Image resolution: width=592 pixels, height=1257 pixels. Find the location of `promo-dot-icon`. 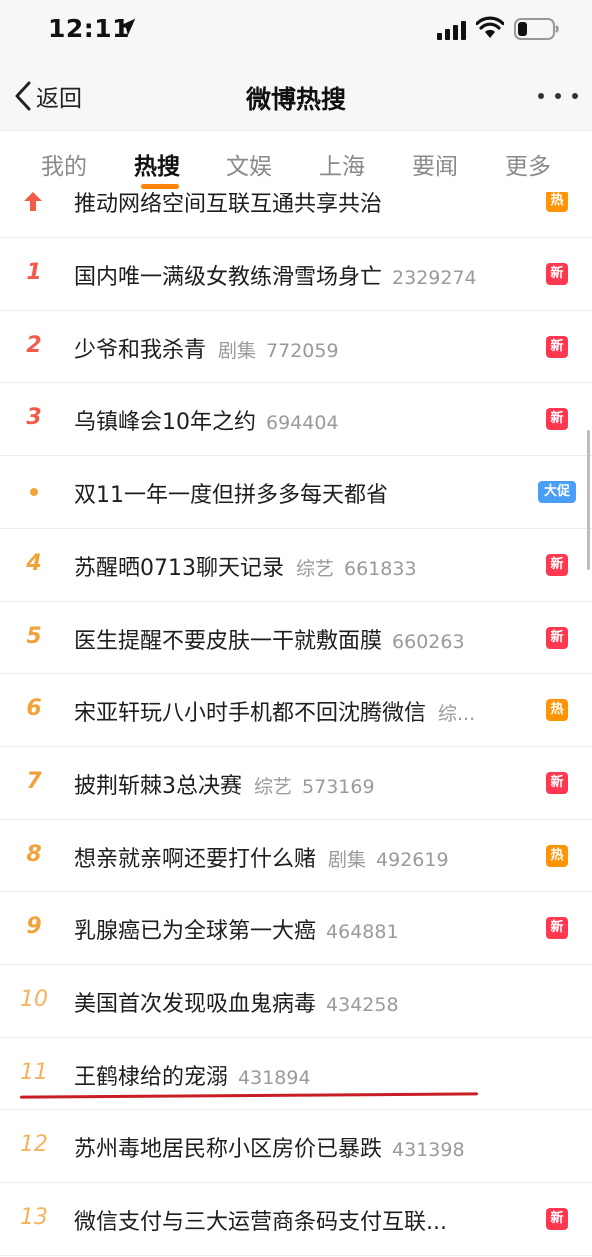

promo-dot-icon is located at coordinates (34, 492).